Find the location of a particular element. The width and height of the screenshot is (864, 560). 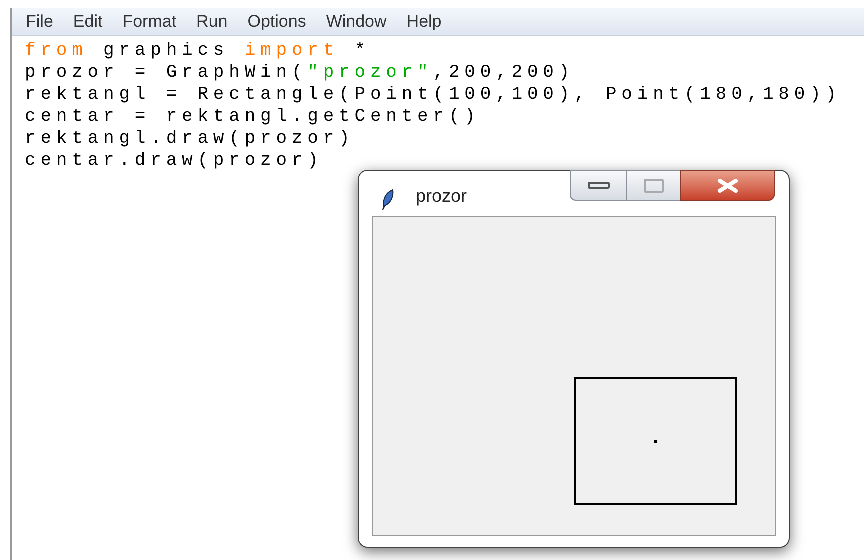

menu-item: Help is located at coordinates (424, 21).